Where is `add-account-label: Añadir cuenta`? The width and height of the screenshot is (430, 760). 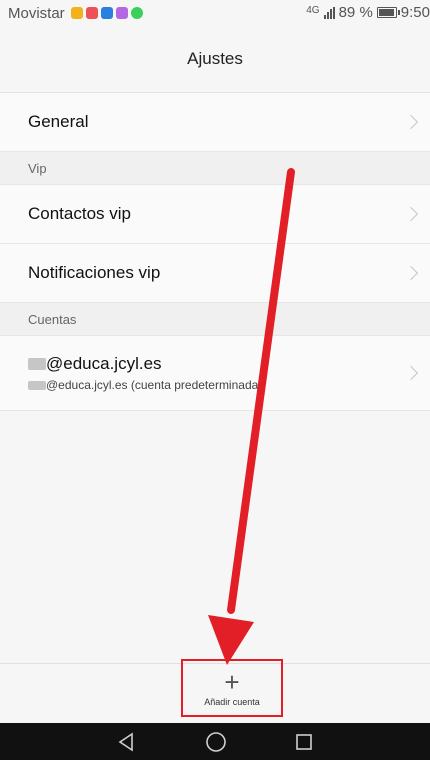 add-account-label: Añadir cuenta is located at coordinates (232, 702).